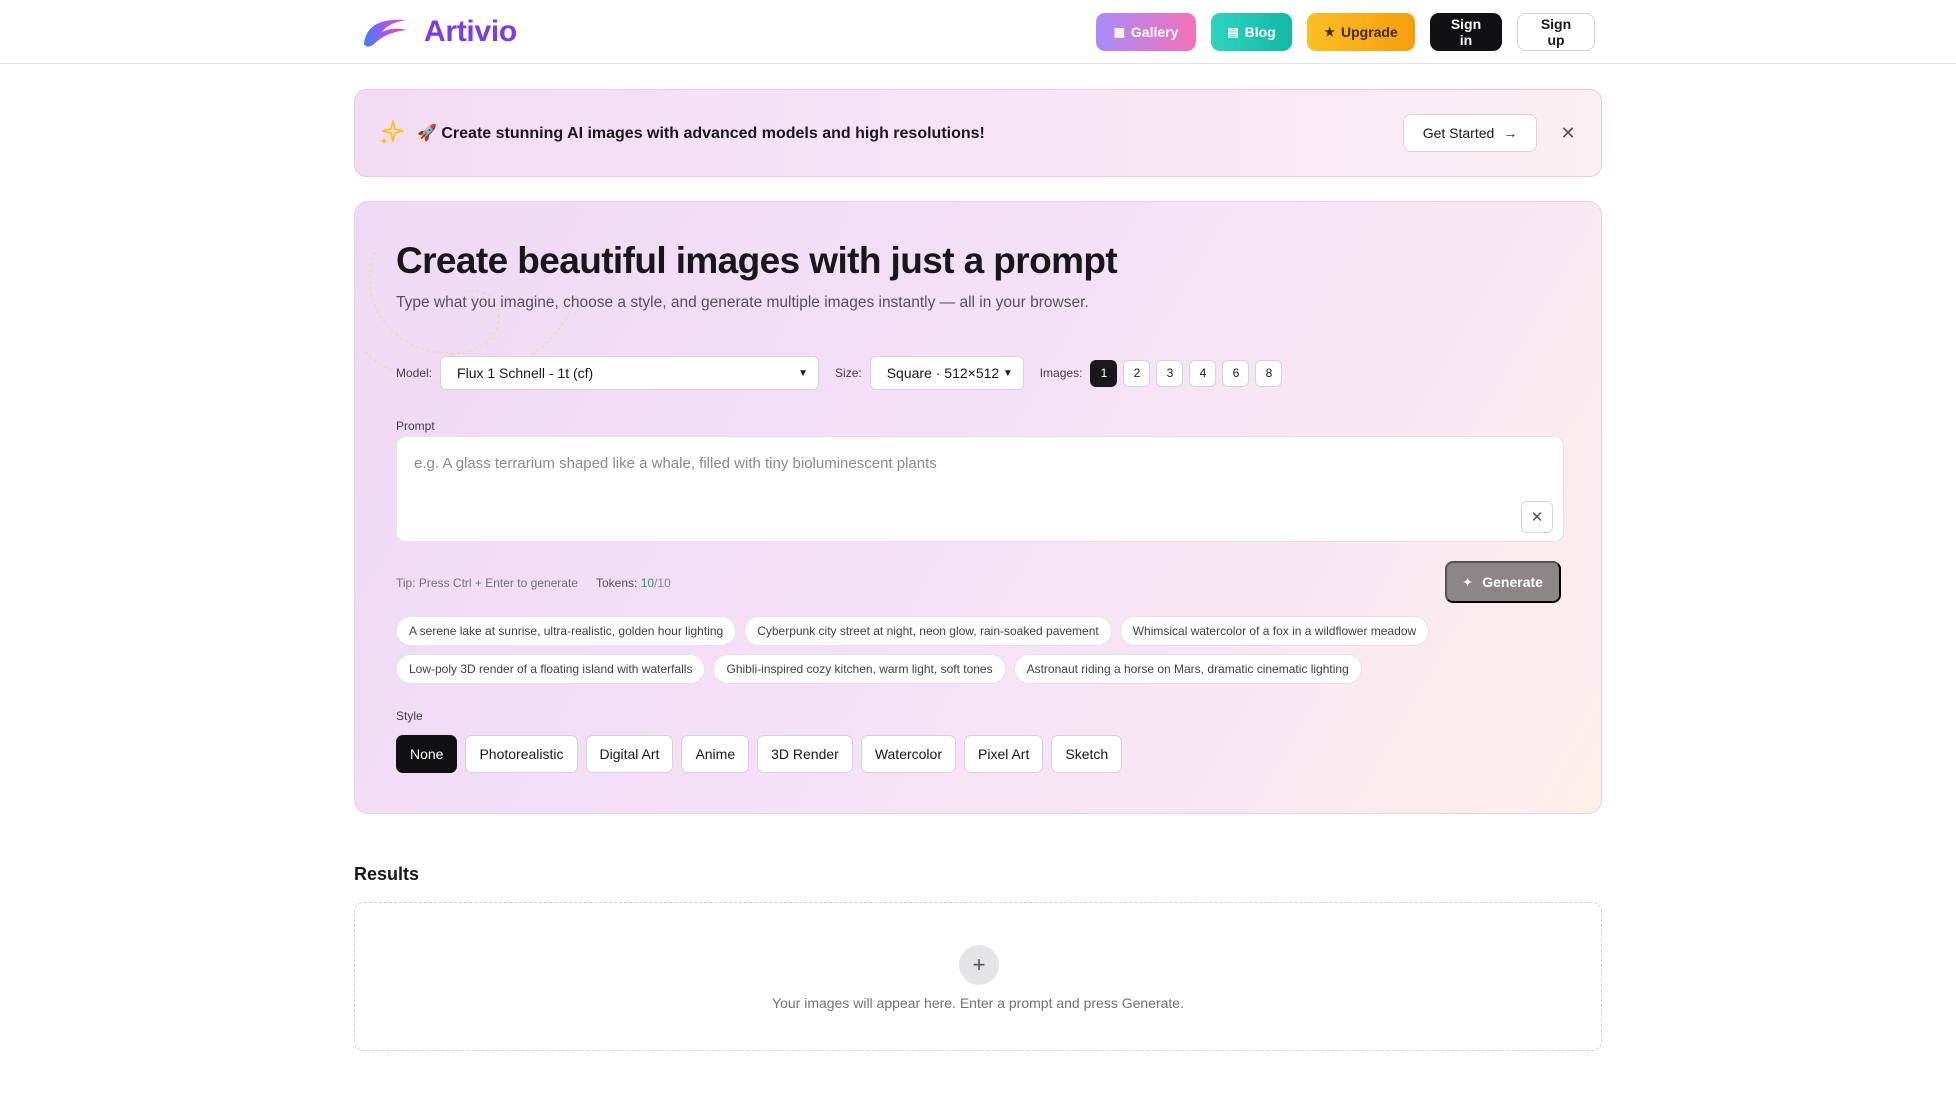  What do you see at coordinates (943, 373) in the screenshot?
I see `size-value: Square · 512×512` at bounding box center [943, 373].